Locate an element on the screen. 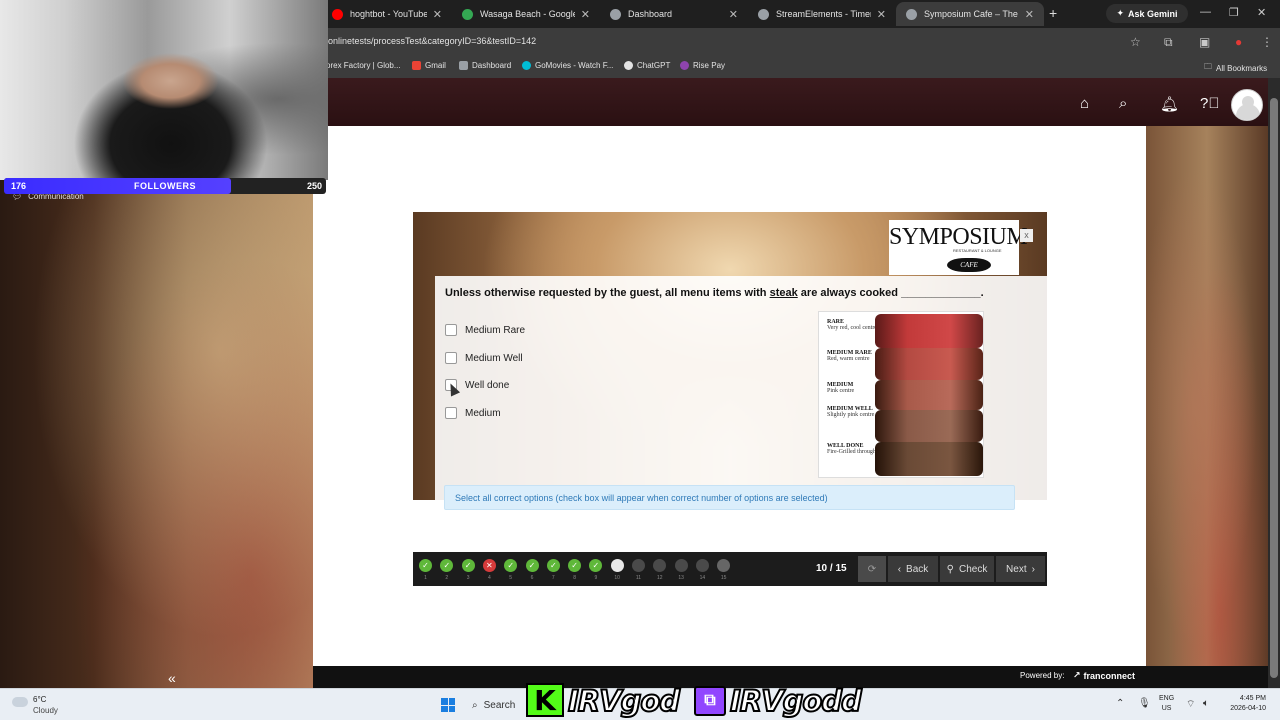 The width and height of the screenshot is (1280, 720). symposium-logo: SYMPOSIUM RESTAURANT & LOUNGE CAFE is located at coordinates (958, 247).